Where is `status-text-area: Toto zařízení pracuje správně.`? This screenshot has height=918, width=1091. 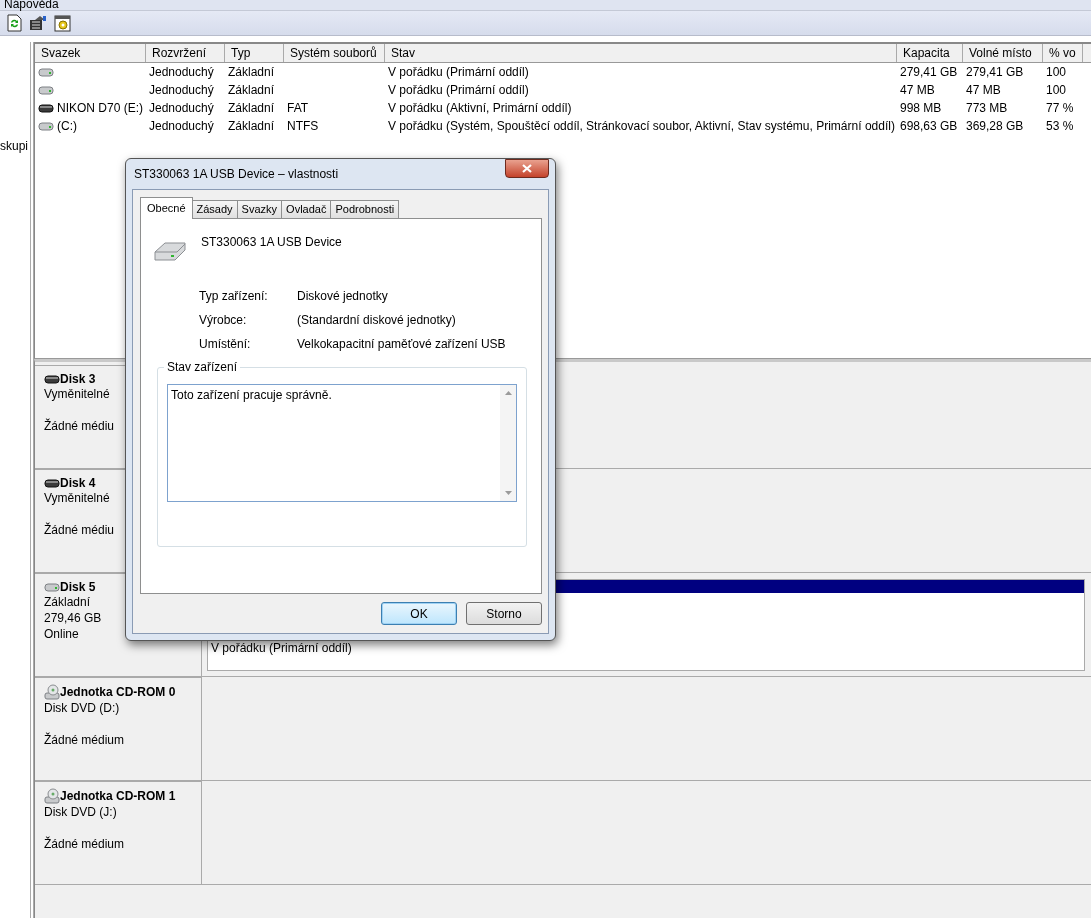
status-text-area: Toto zařízení pracuje správně. is located at coordinates (342, 443).